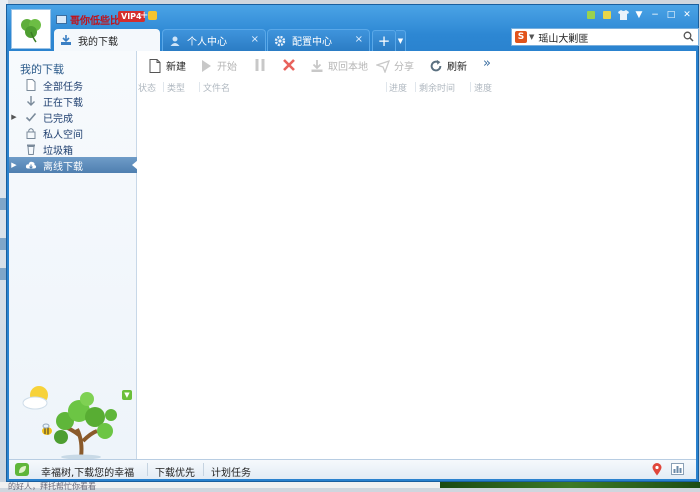 Image resolution: width=700 pixels, height=492 pixels. I want to click on pause-button, so click(262, 65).